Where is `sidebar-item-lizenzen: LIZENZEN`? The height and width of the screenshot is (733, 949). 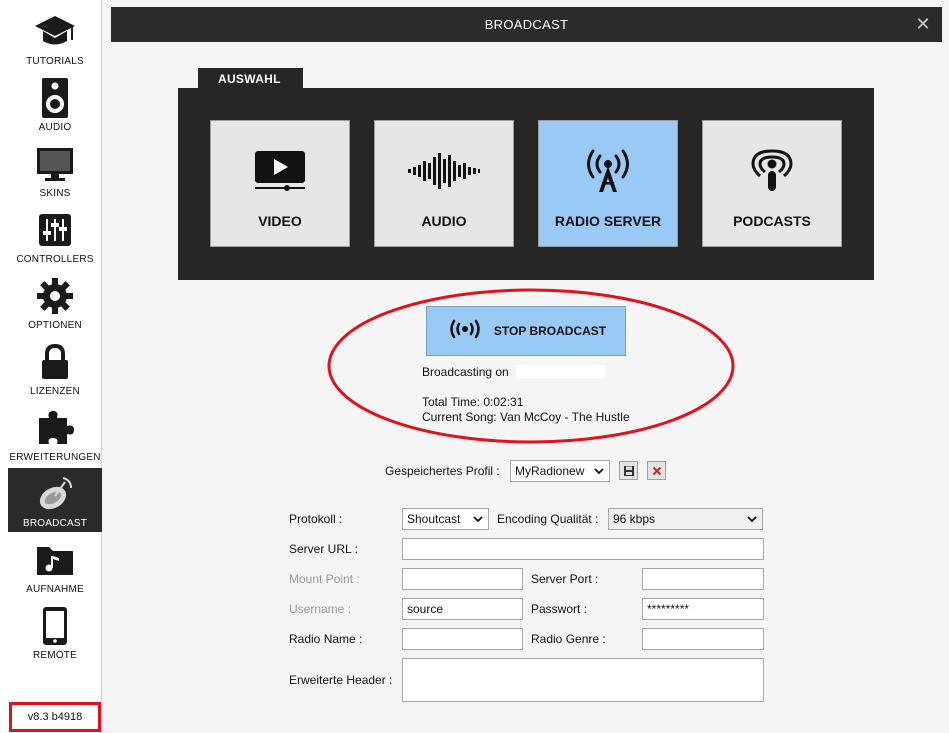 sidebar-item-lizenzen: LIZENZEN is located at coordinates (55, 368).